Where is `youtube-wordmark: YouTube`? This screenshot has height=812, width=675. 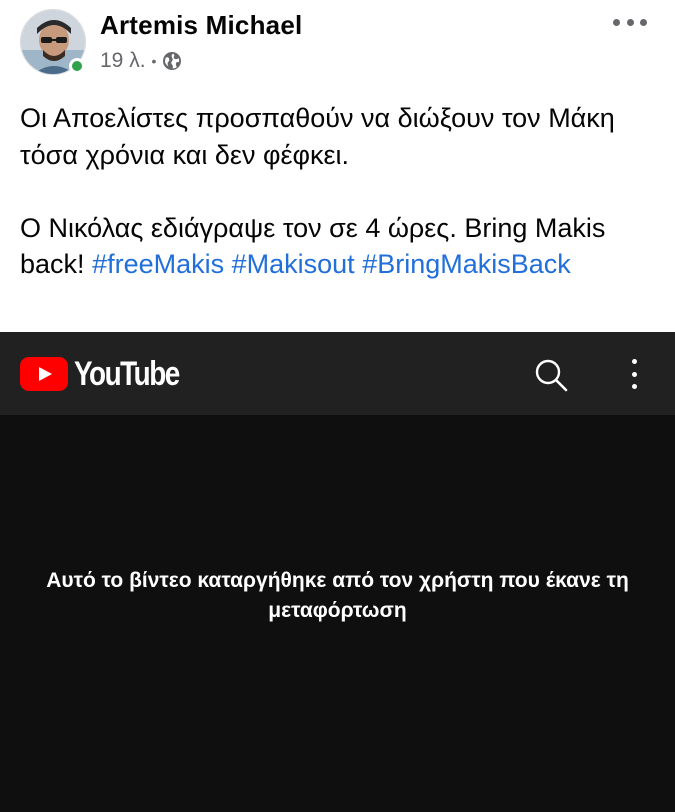
youtube-wordmark: YouTube is located at coordinates (127, 373).